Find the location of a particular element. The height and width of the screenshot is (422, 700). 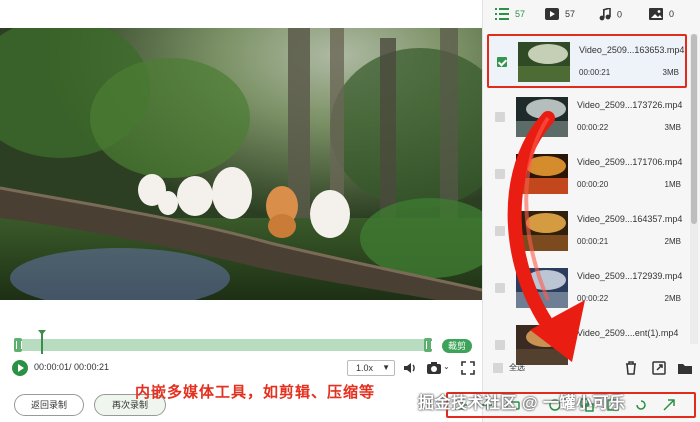

file-name: Video_2509...173726.mp4 is located at coordinates (630, 105).